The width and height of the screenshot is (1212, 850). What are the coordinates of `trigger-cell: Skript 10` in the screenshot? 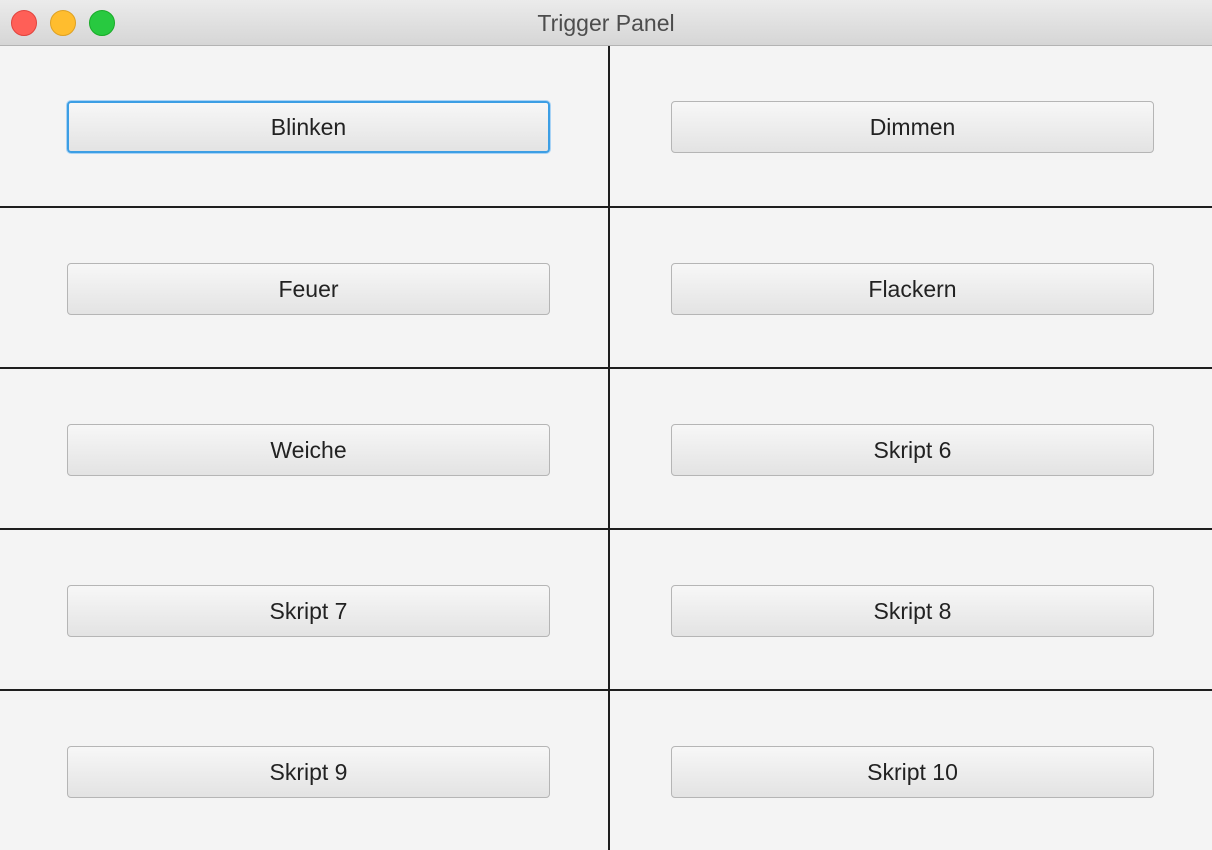 It's located at (911, 770).